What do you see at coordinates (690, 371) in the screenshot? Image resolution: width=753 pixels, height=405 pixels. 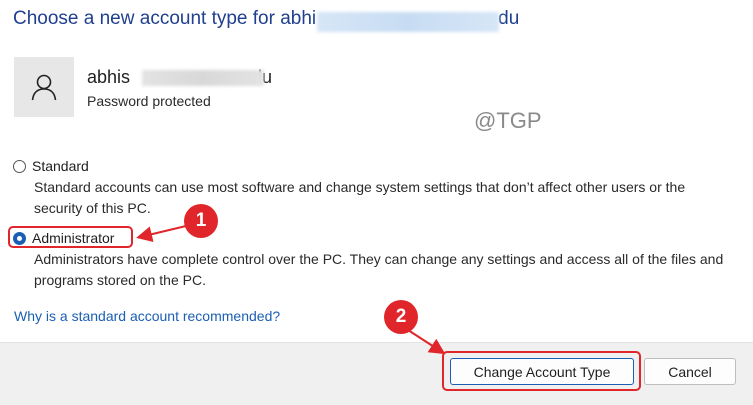 I see `cancel-button: Cancel` at bounding box center [690, 371].